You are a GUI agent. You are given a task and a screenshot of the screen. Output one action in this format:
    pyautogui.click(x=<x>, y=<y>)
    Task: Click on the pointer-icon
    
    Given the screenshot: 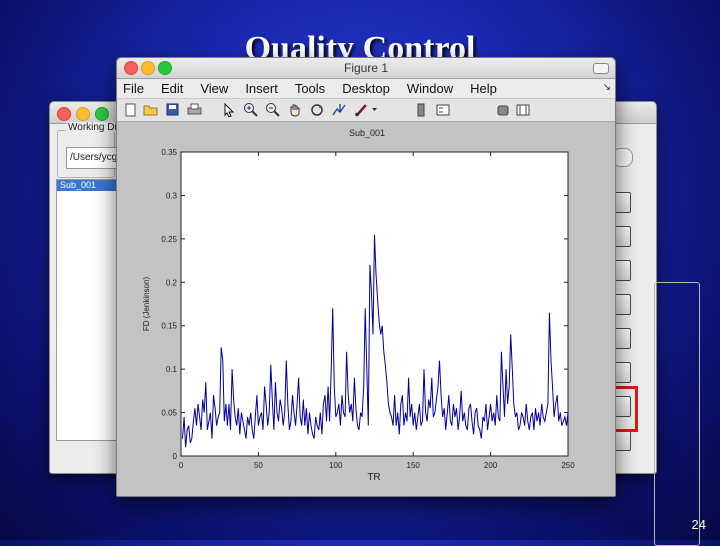 What is the action you would take?
    pyautogui.click(x=228, y=109)
    